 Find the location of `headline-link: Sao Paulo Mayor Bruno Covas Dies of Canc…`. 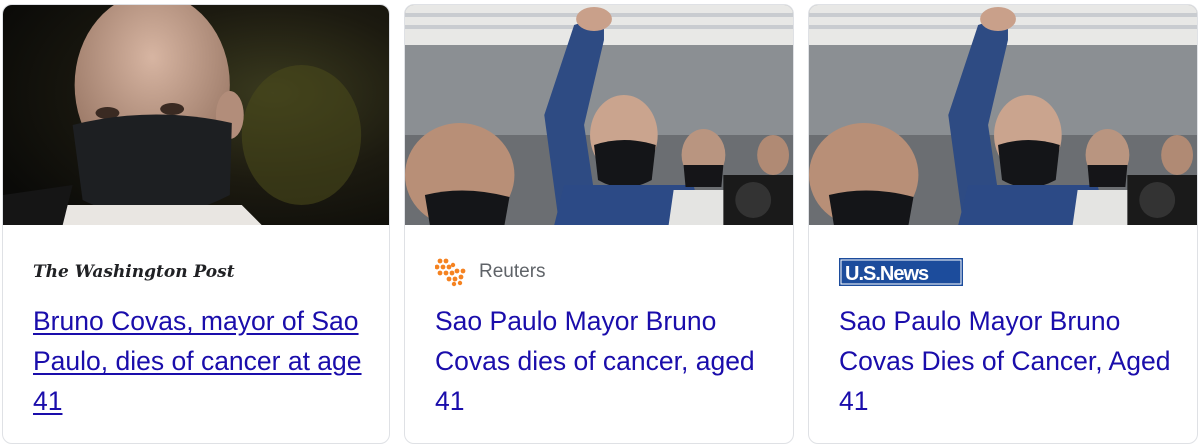

headline-link: Sao Paulo Mayor Bruno Covas Dies of Canc… is located at coordinates (1008, 361).